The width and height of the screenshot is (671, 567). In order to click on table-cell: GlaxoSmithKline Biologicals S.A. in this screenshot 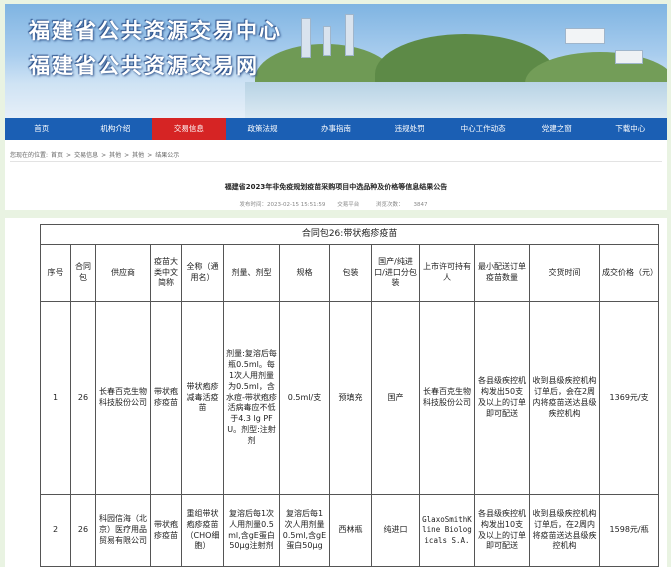, I will do `click(447, 530)`.